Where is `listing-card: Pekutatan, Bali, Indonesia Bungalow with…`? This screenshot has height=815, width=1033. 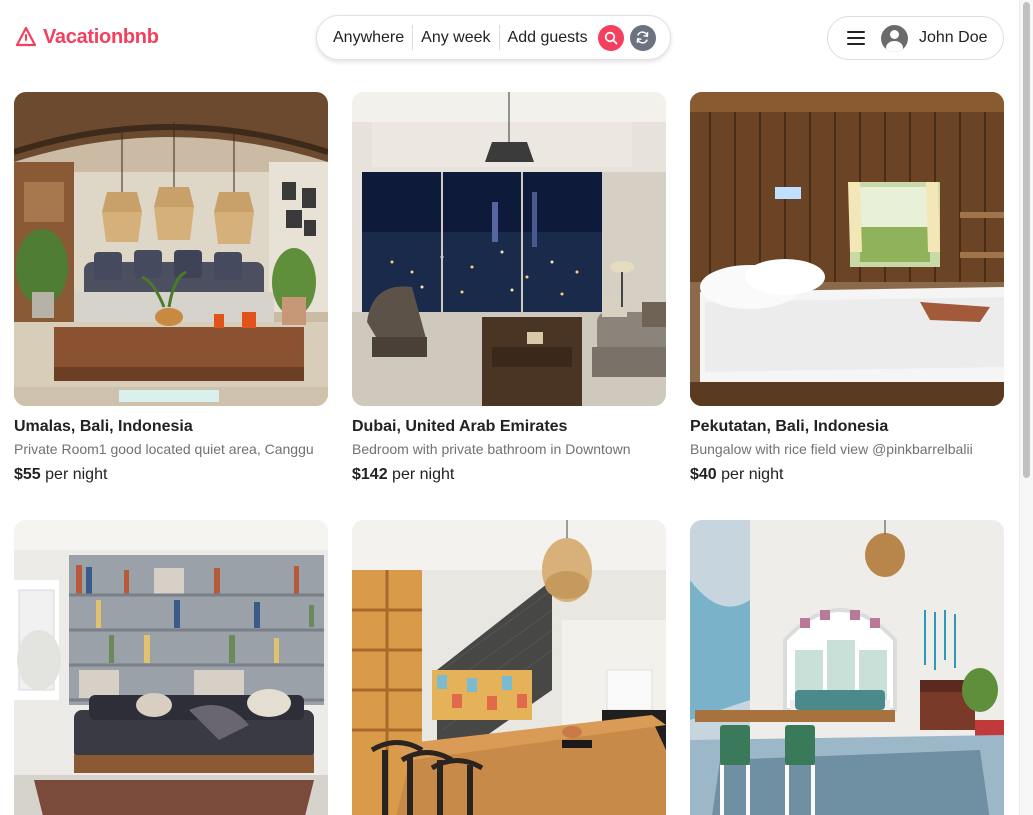
listing-card: Pekutatan, Bali, Indonesia Bungalow with… is located at coordinates (847, 288).